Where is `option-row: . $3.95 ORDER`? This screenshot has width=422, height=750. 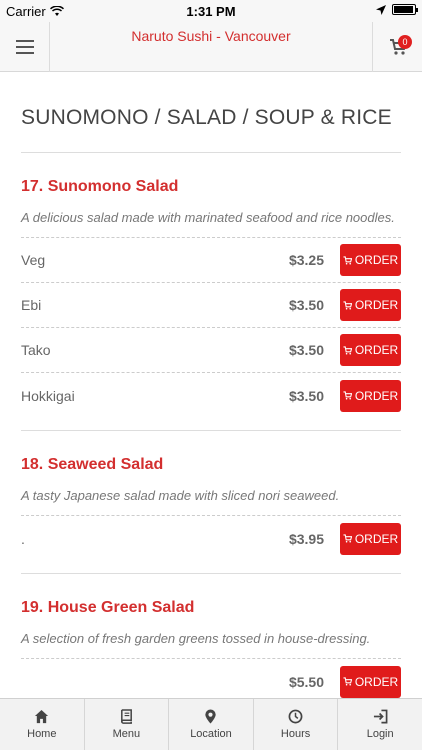
option-row: . $3.95 ORDER is located at coordinates (211, 538).